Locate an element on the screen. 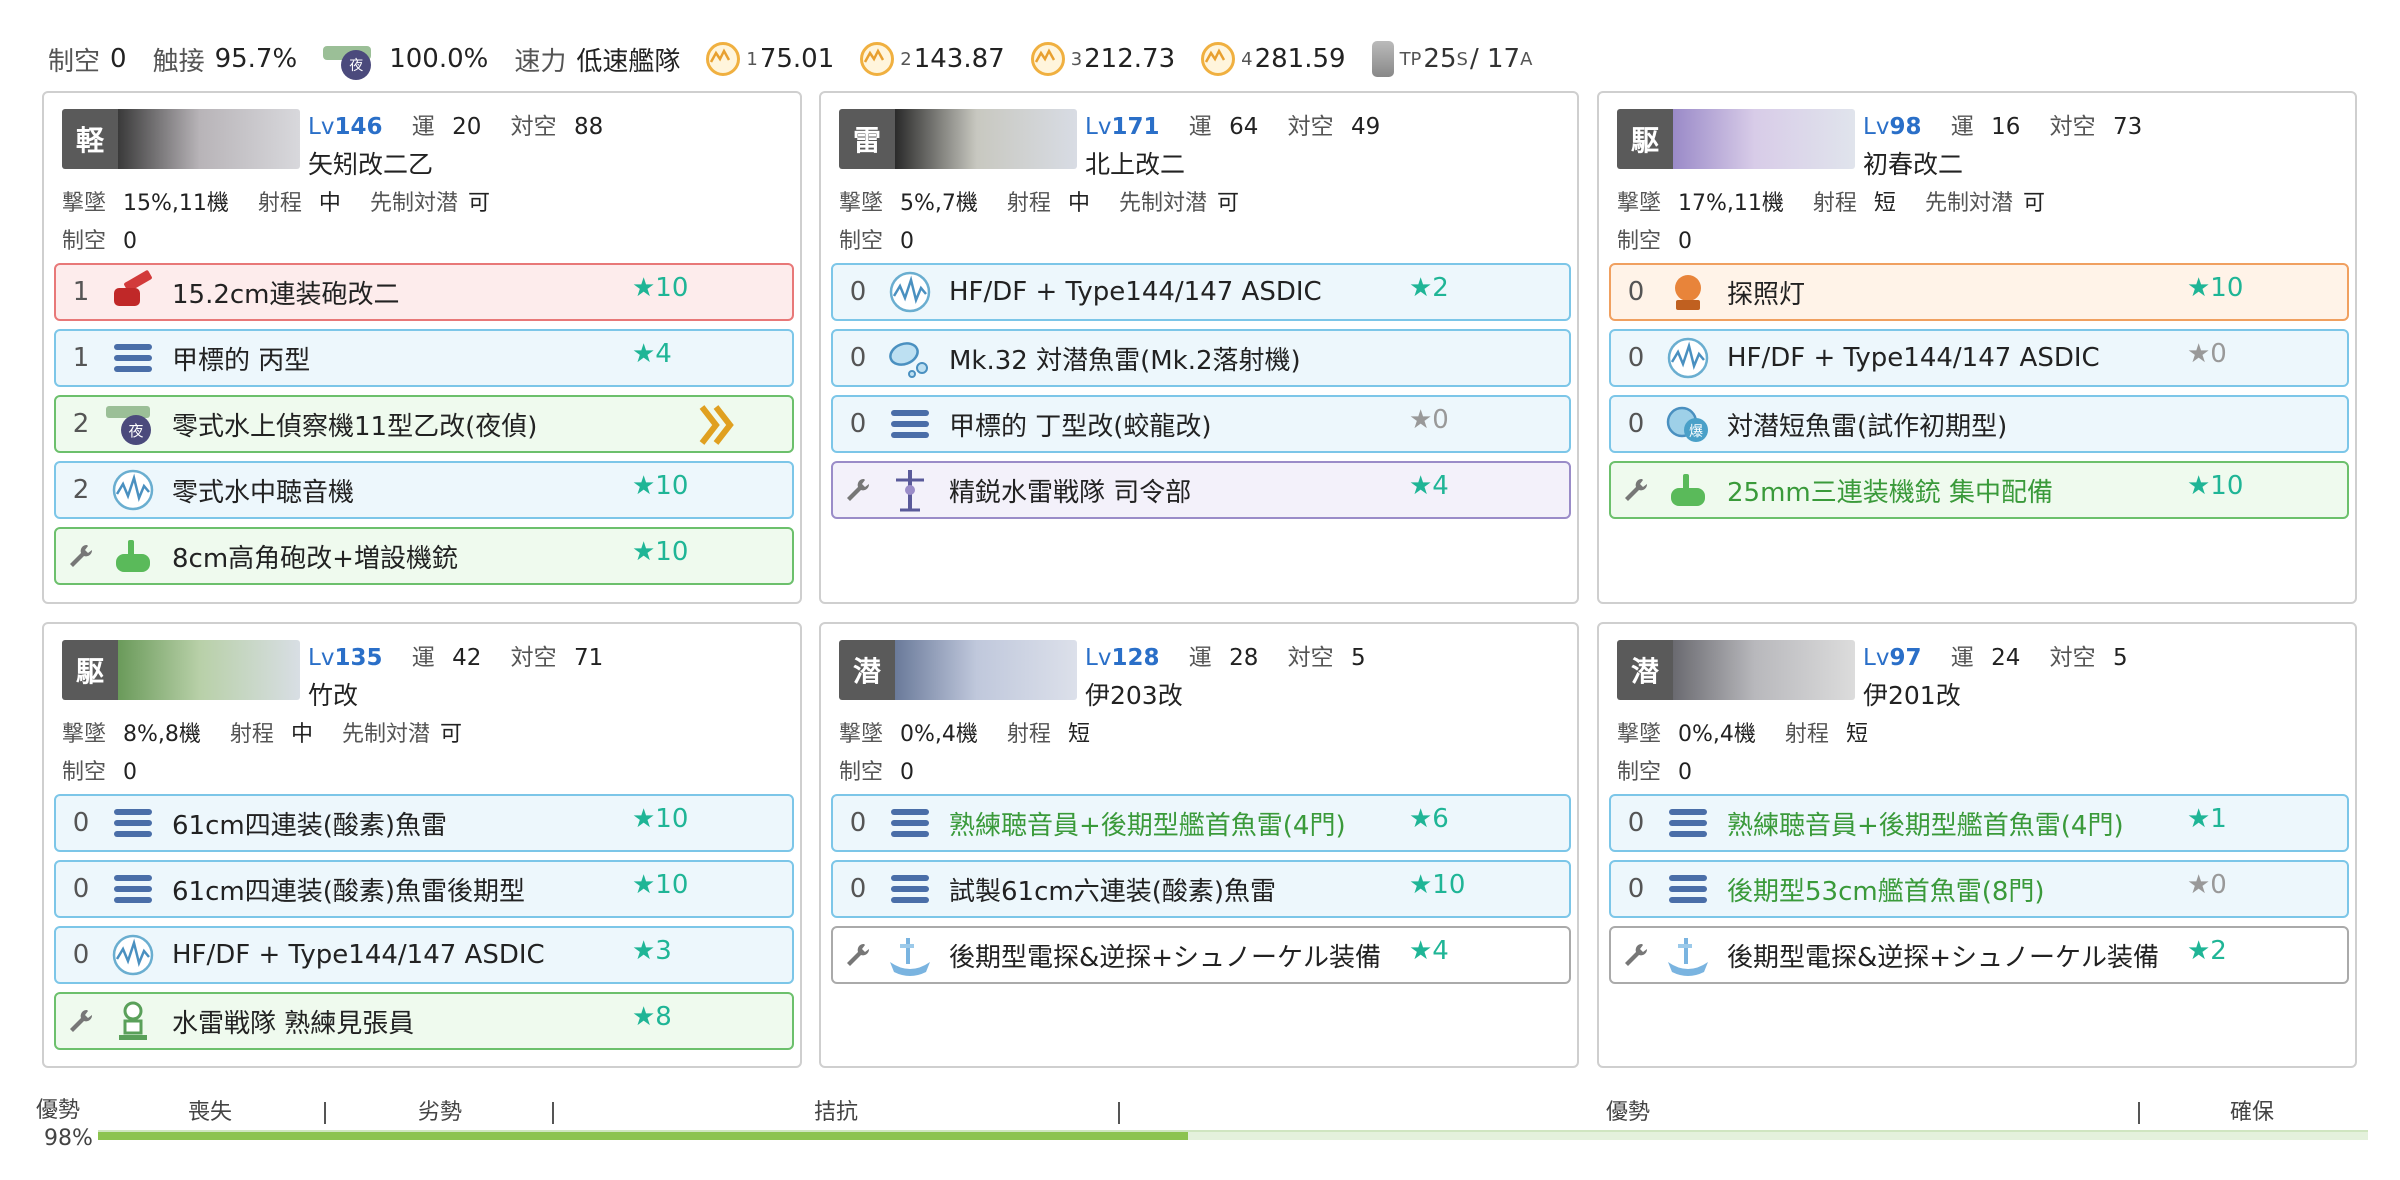  tp-a-sub: A is located at coordinates (1526, 59).